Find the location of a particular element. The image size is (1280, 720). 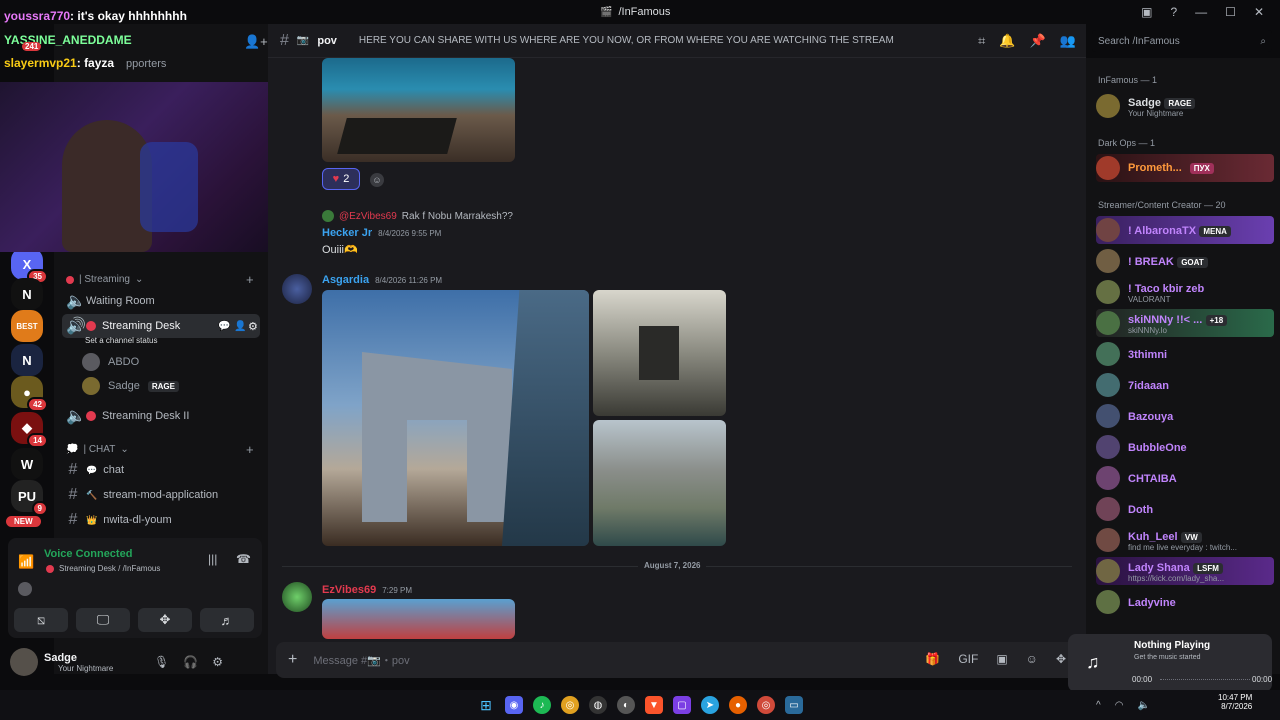

windows-start-icon: ⊞ is located at coordinates (486, 705).